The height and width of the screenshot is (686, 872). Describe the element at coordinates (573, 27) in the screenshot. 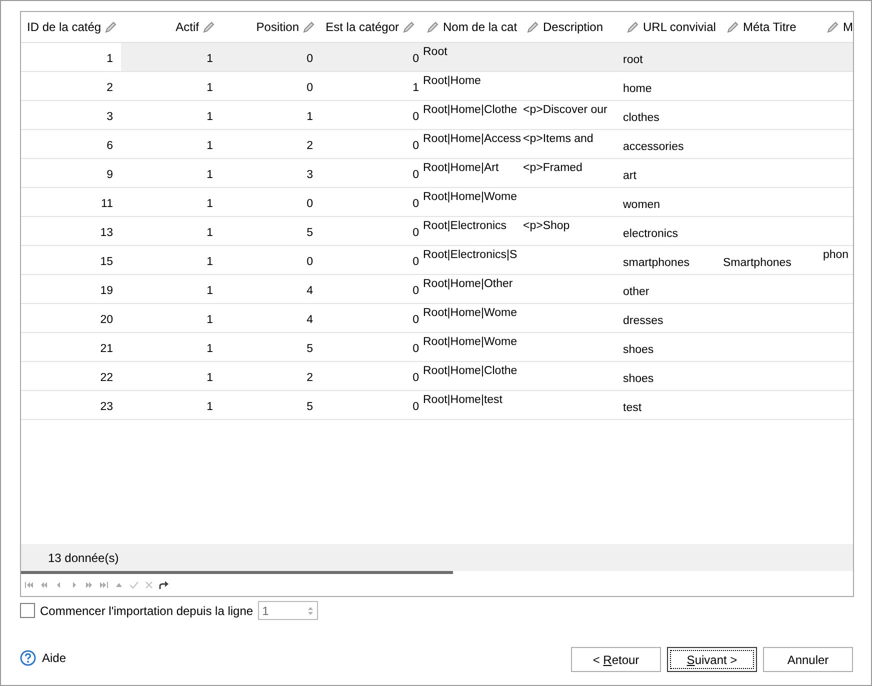

I see `column-header: Description` at that location.